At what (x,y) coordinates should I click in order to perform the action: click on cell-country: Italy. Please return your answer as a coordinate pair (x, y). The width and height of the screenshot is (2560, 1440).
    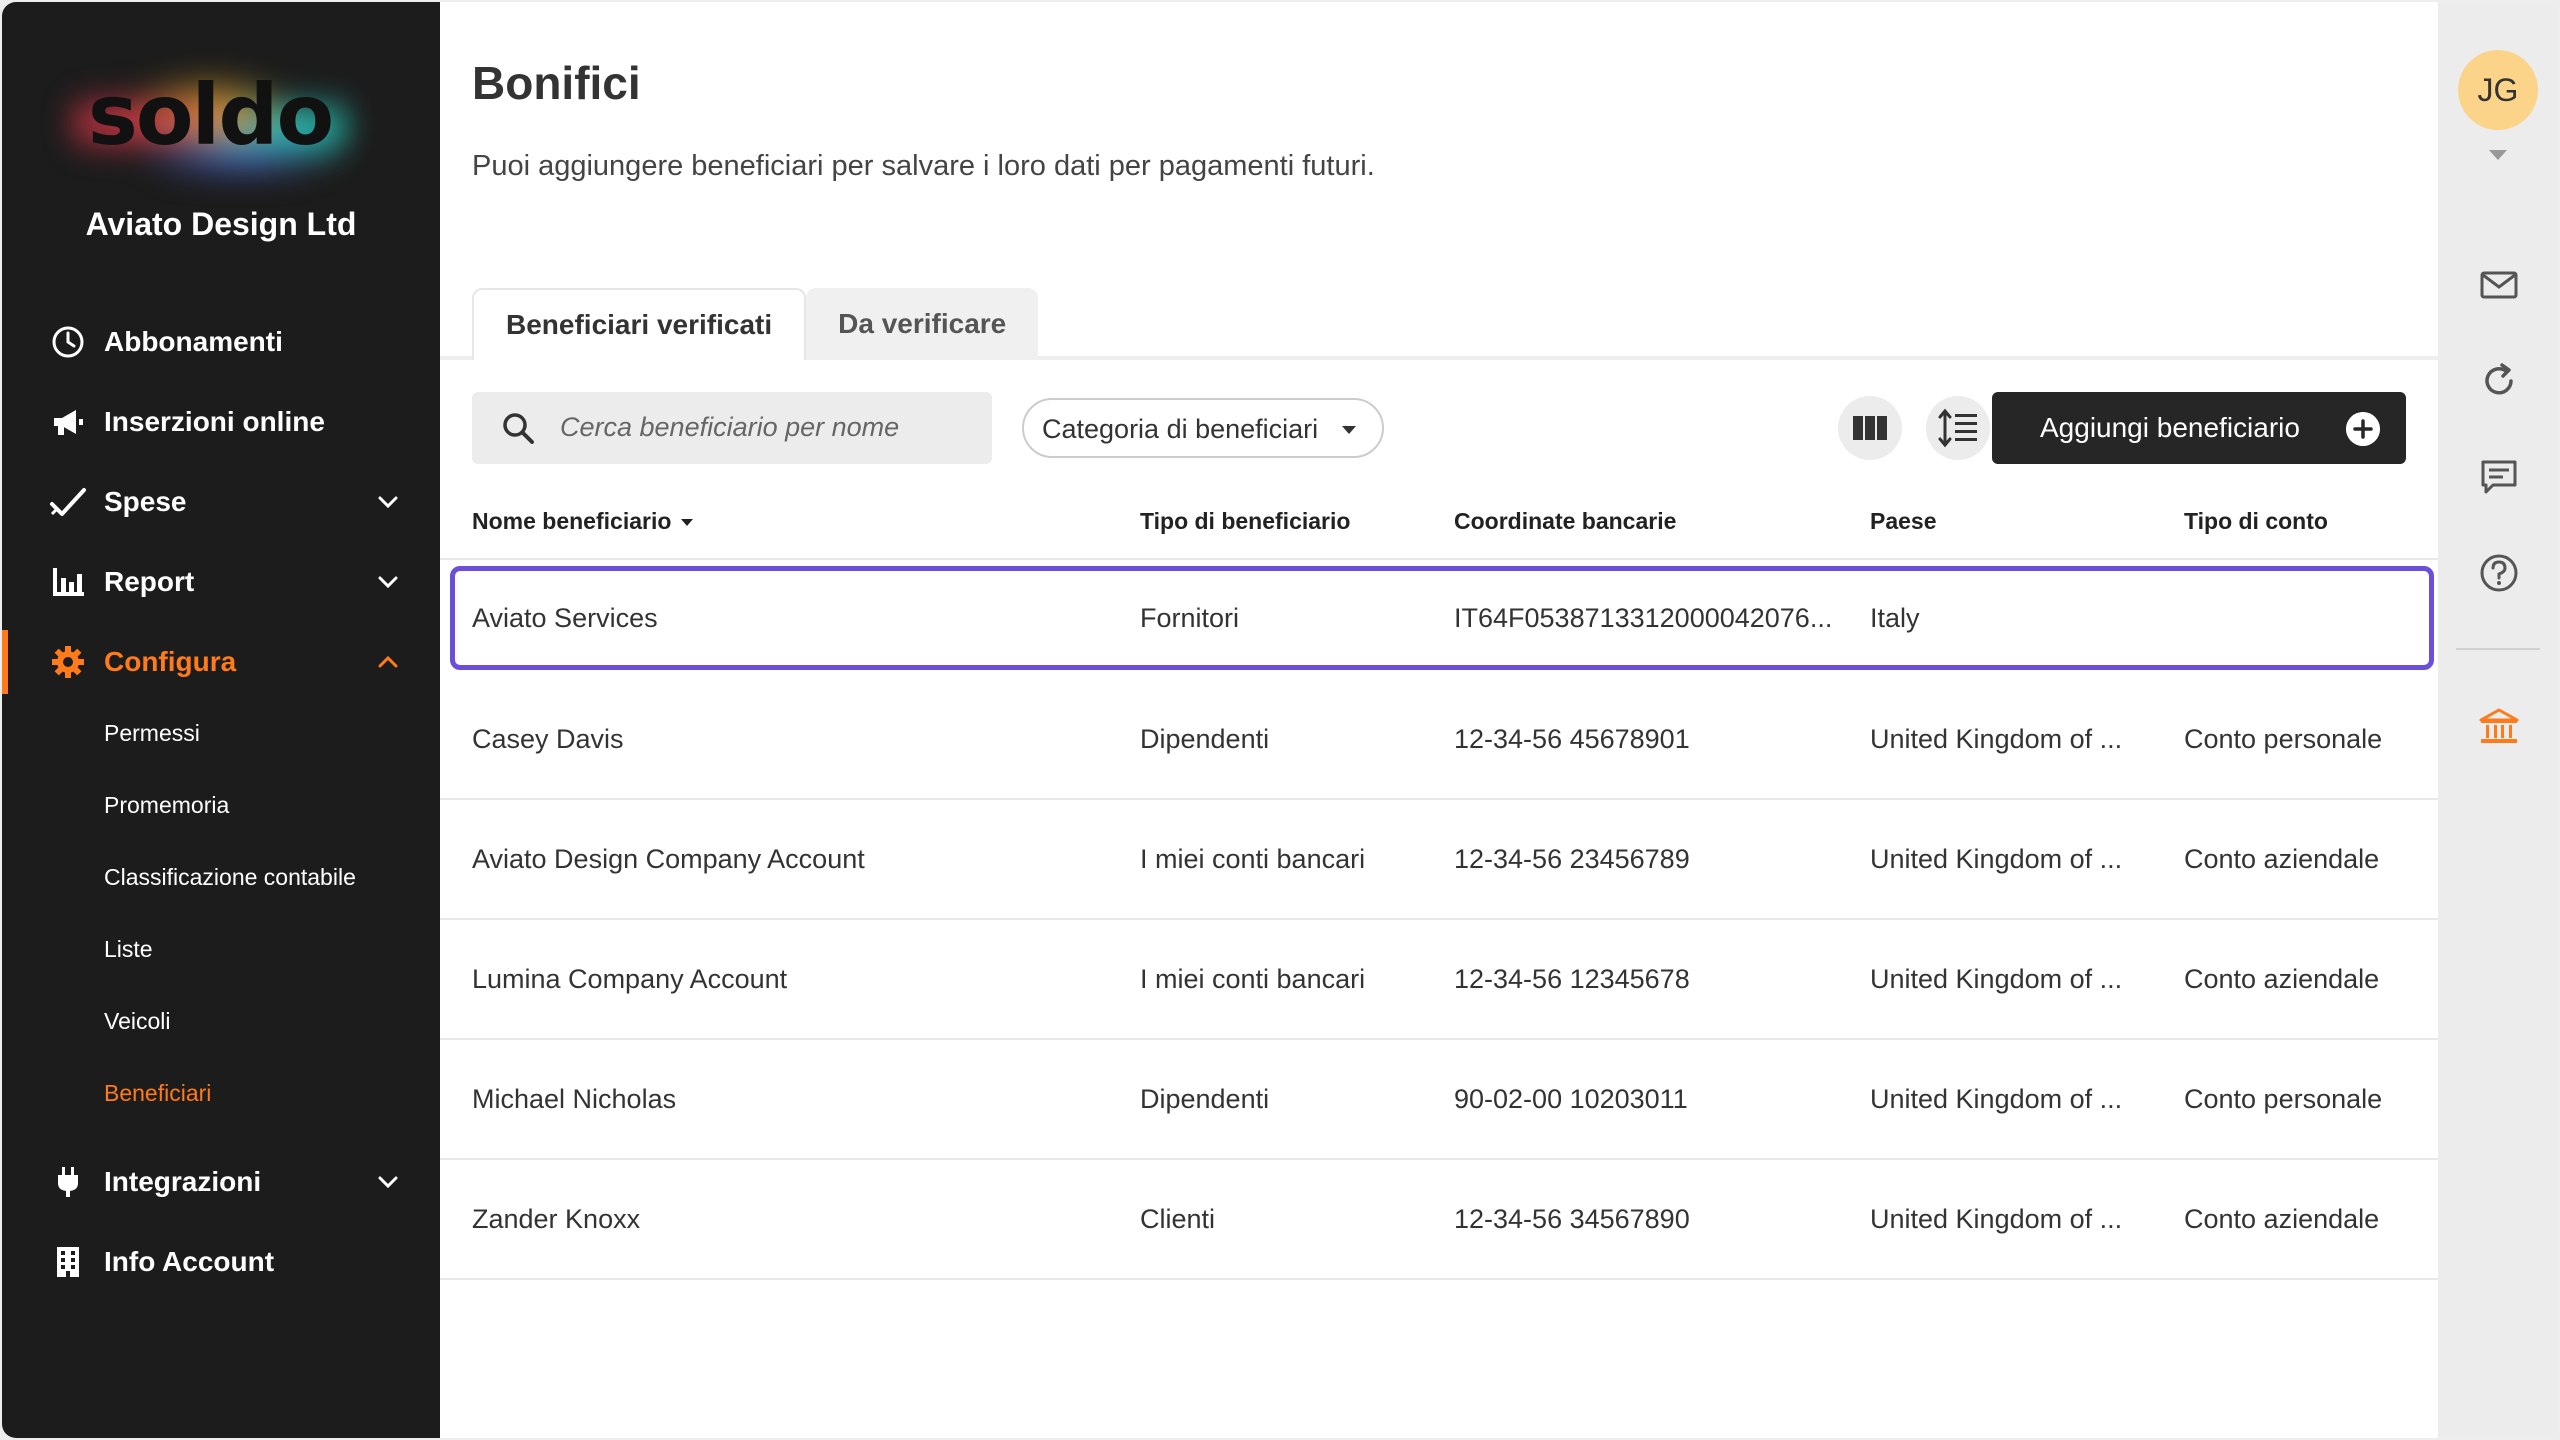
    Looking at the image, I should click on (1895, 617).